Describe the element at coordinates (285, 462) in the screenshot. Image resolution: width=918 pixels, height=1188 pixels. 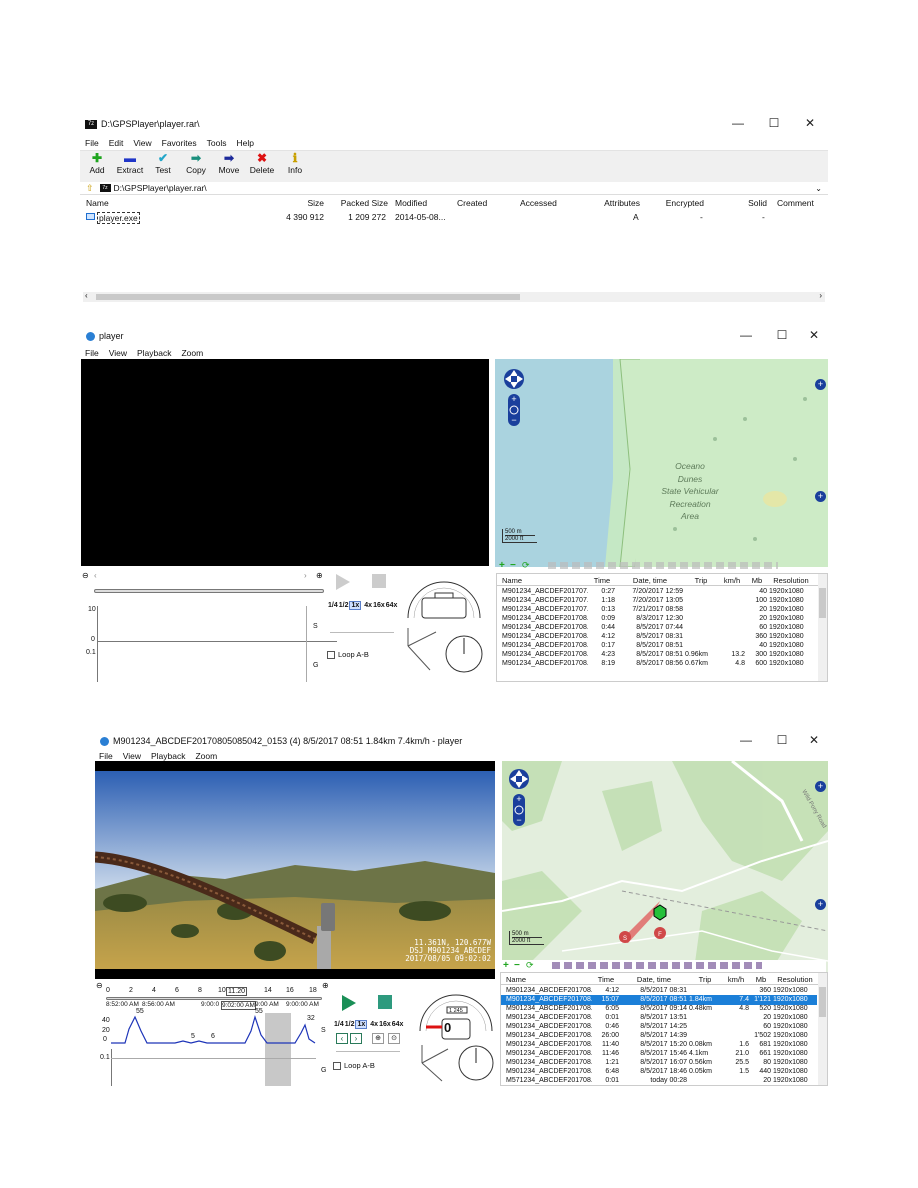
I see `video-area` at that location.